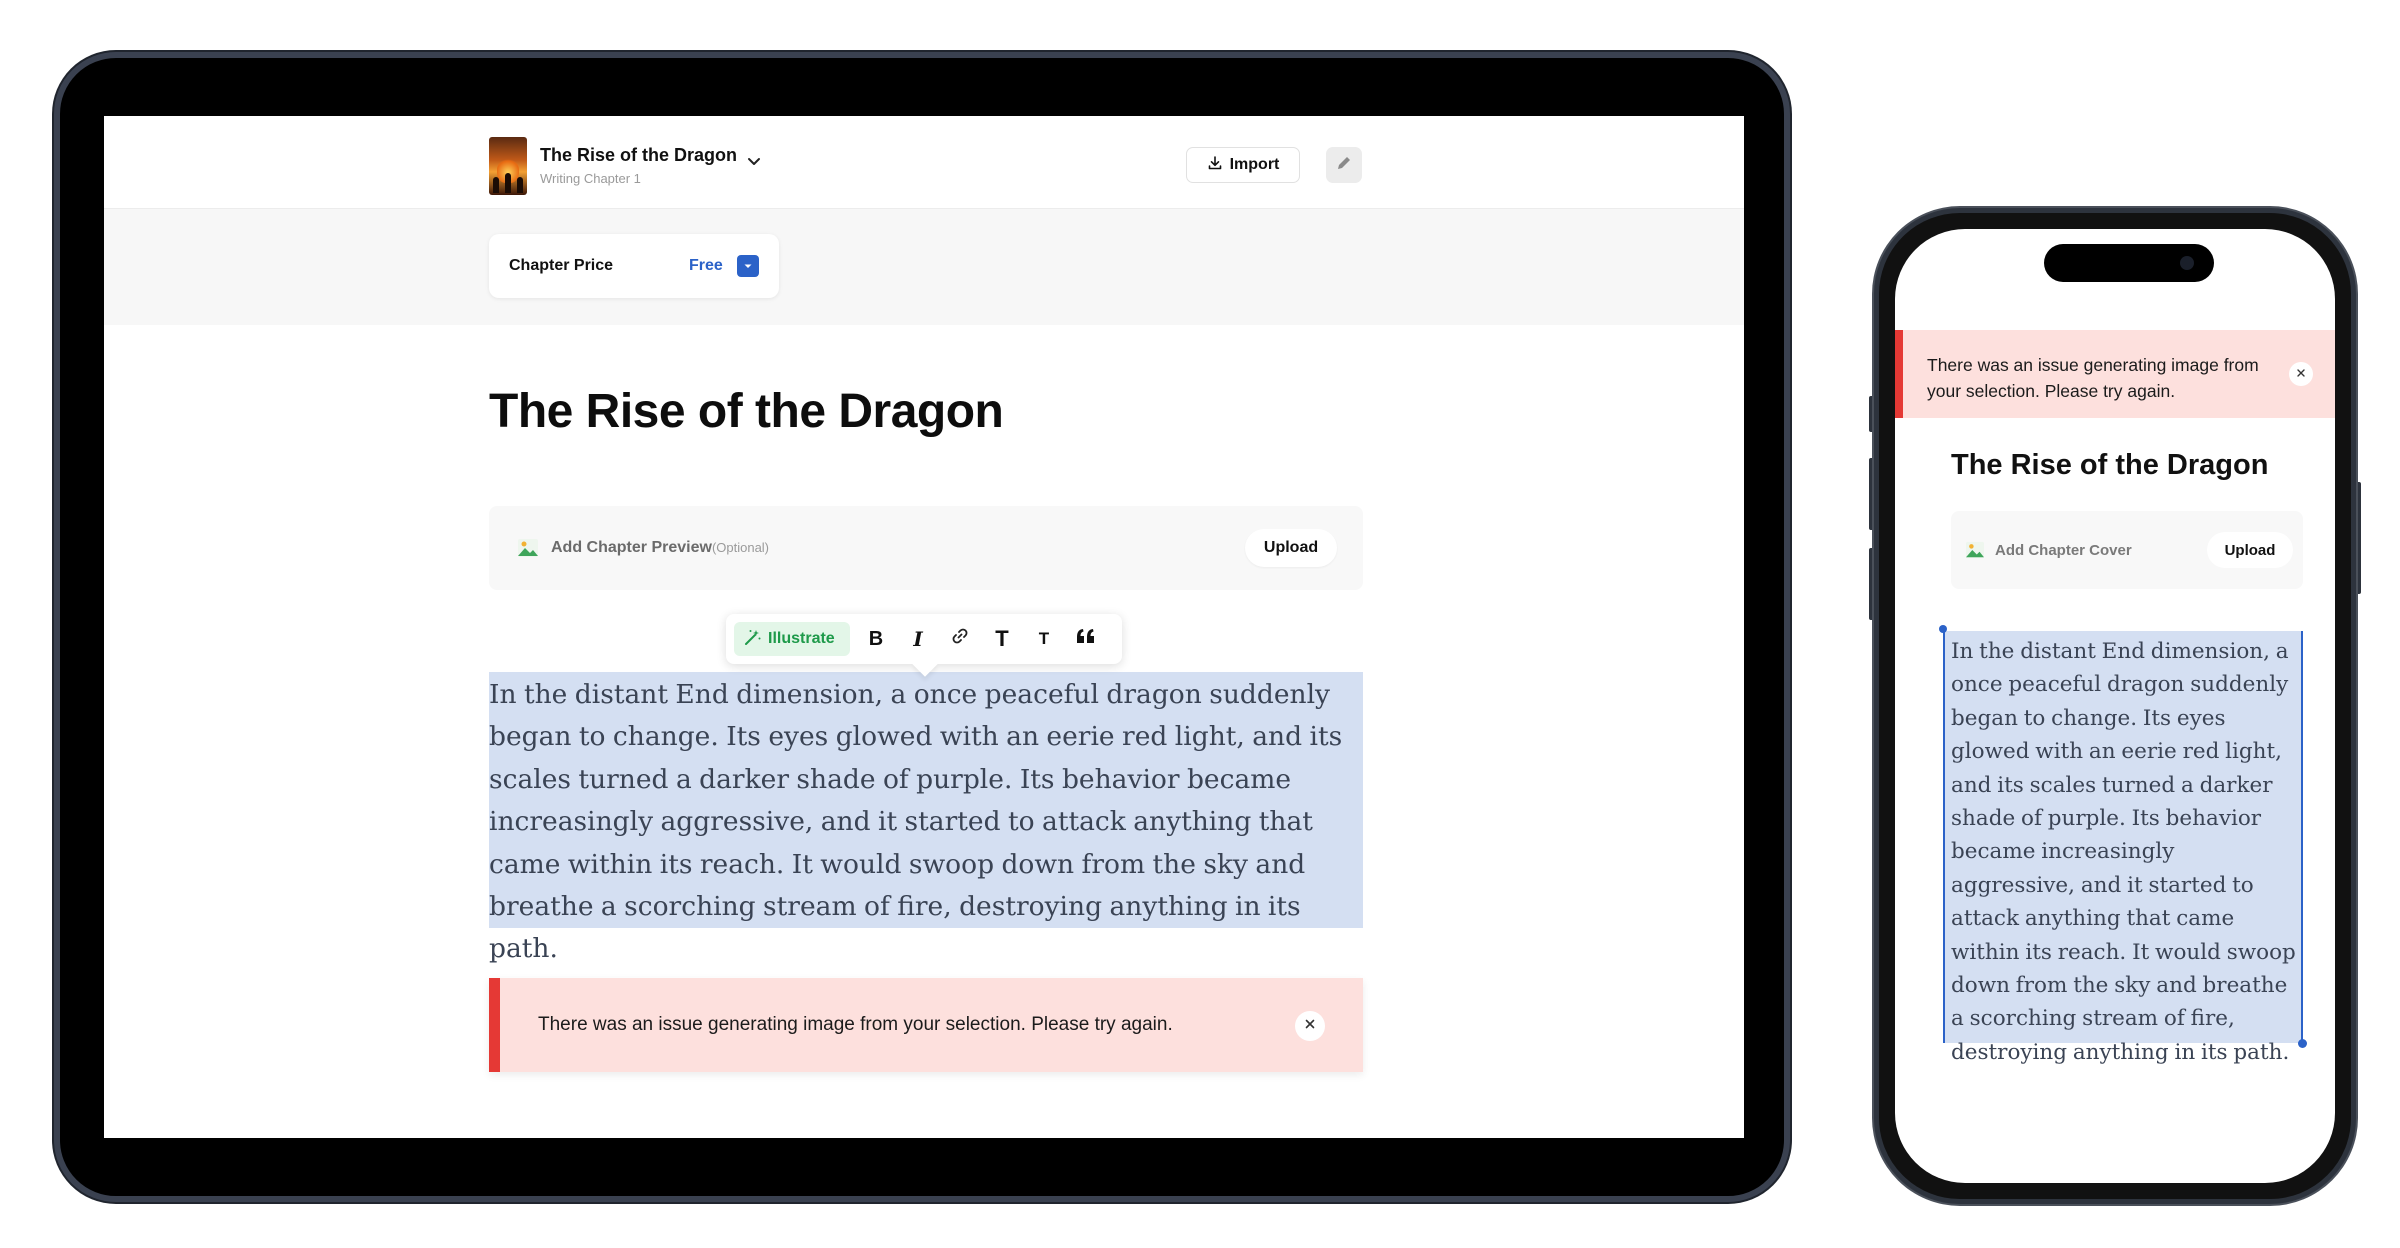 The width and height of the screenshot is (2400, 1248). I want to click on quote-icon, so click(1086, 639).